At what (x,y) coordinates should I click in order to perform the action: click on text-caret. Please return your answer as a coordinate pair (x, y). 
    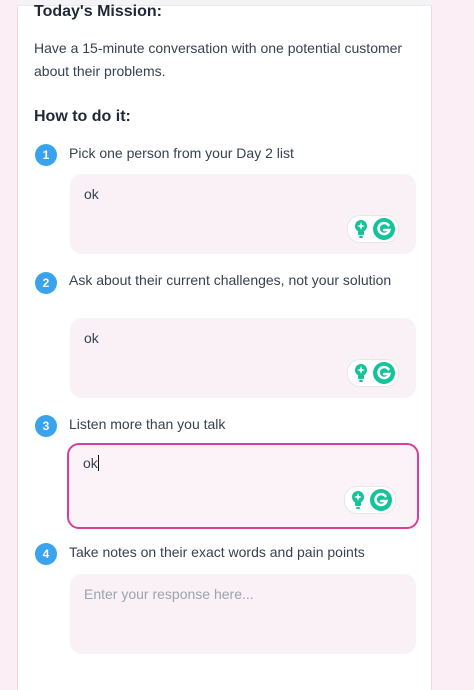
    Looking at the image, I should click on (98, 463).